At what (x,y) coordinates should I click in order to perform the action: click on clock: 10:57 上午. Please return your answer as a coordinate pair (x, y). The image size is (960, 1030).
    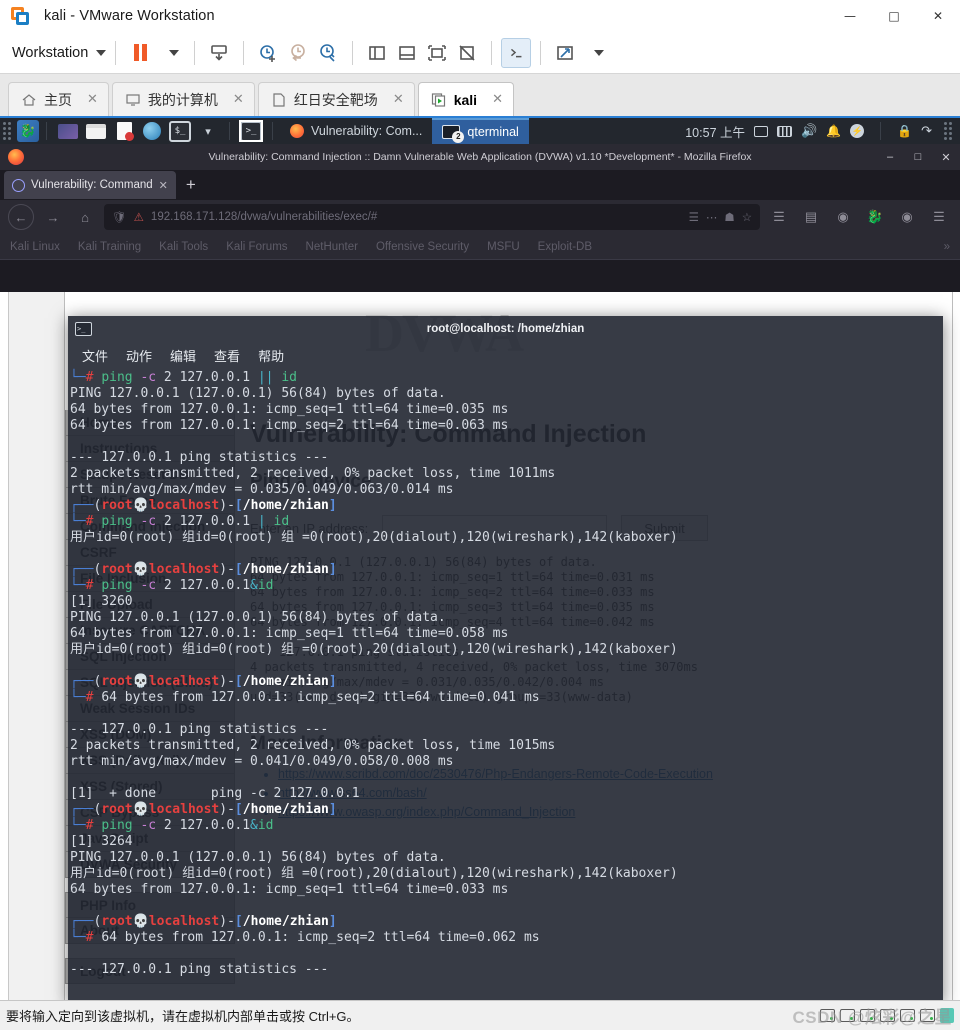
    Looking at the image, I should click on (715, 131).